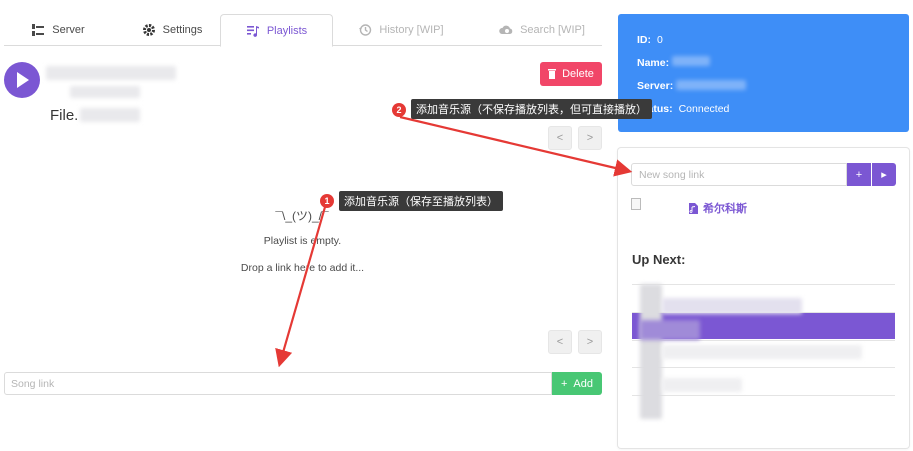 Image resolution: width=913 pixels, height=451 pixels. I want to click on redacted-queue-column, so click(651, 351).